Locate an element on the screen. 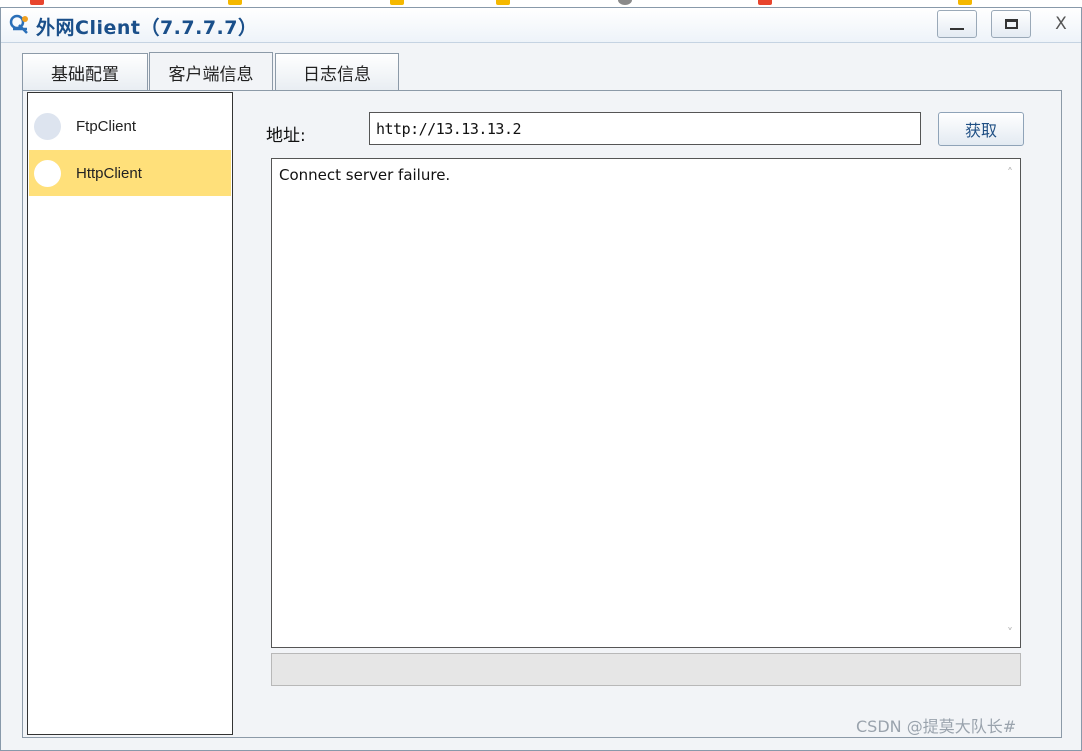 This screenshot has height=751, width=1082. watermark: CSDN @提莫大队长# is located at coordinates (936, 726).